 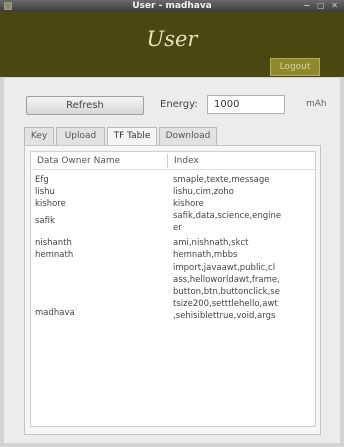 What do you see at coordinates (244, 192) in the screenshot?
I see `table-cell-index: lishu,cim,zoho` at bounding box center [244, 192].